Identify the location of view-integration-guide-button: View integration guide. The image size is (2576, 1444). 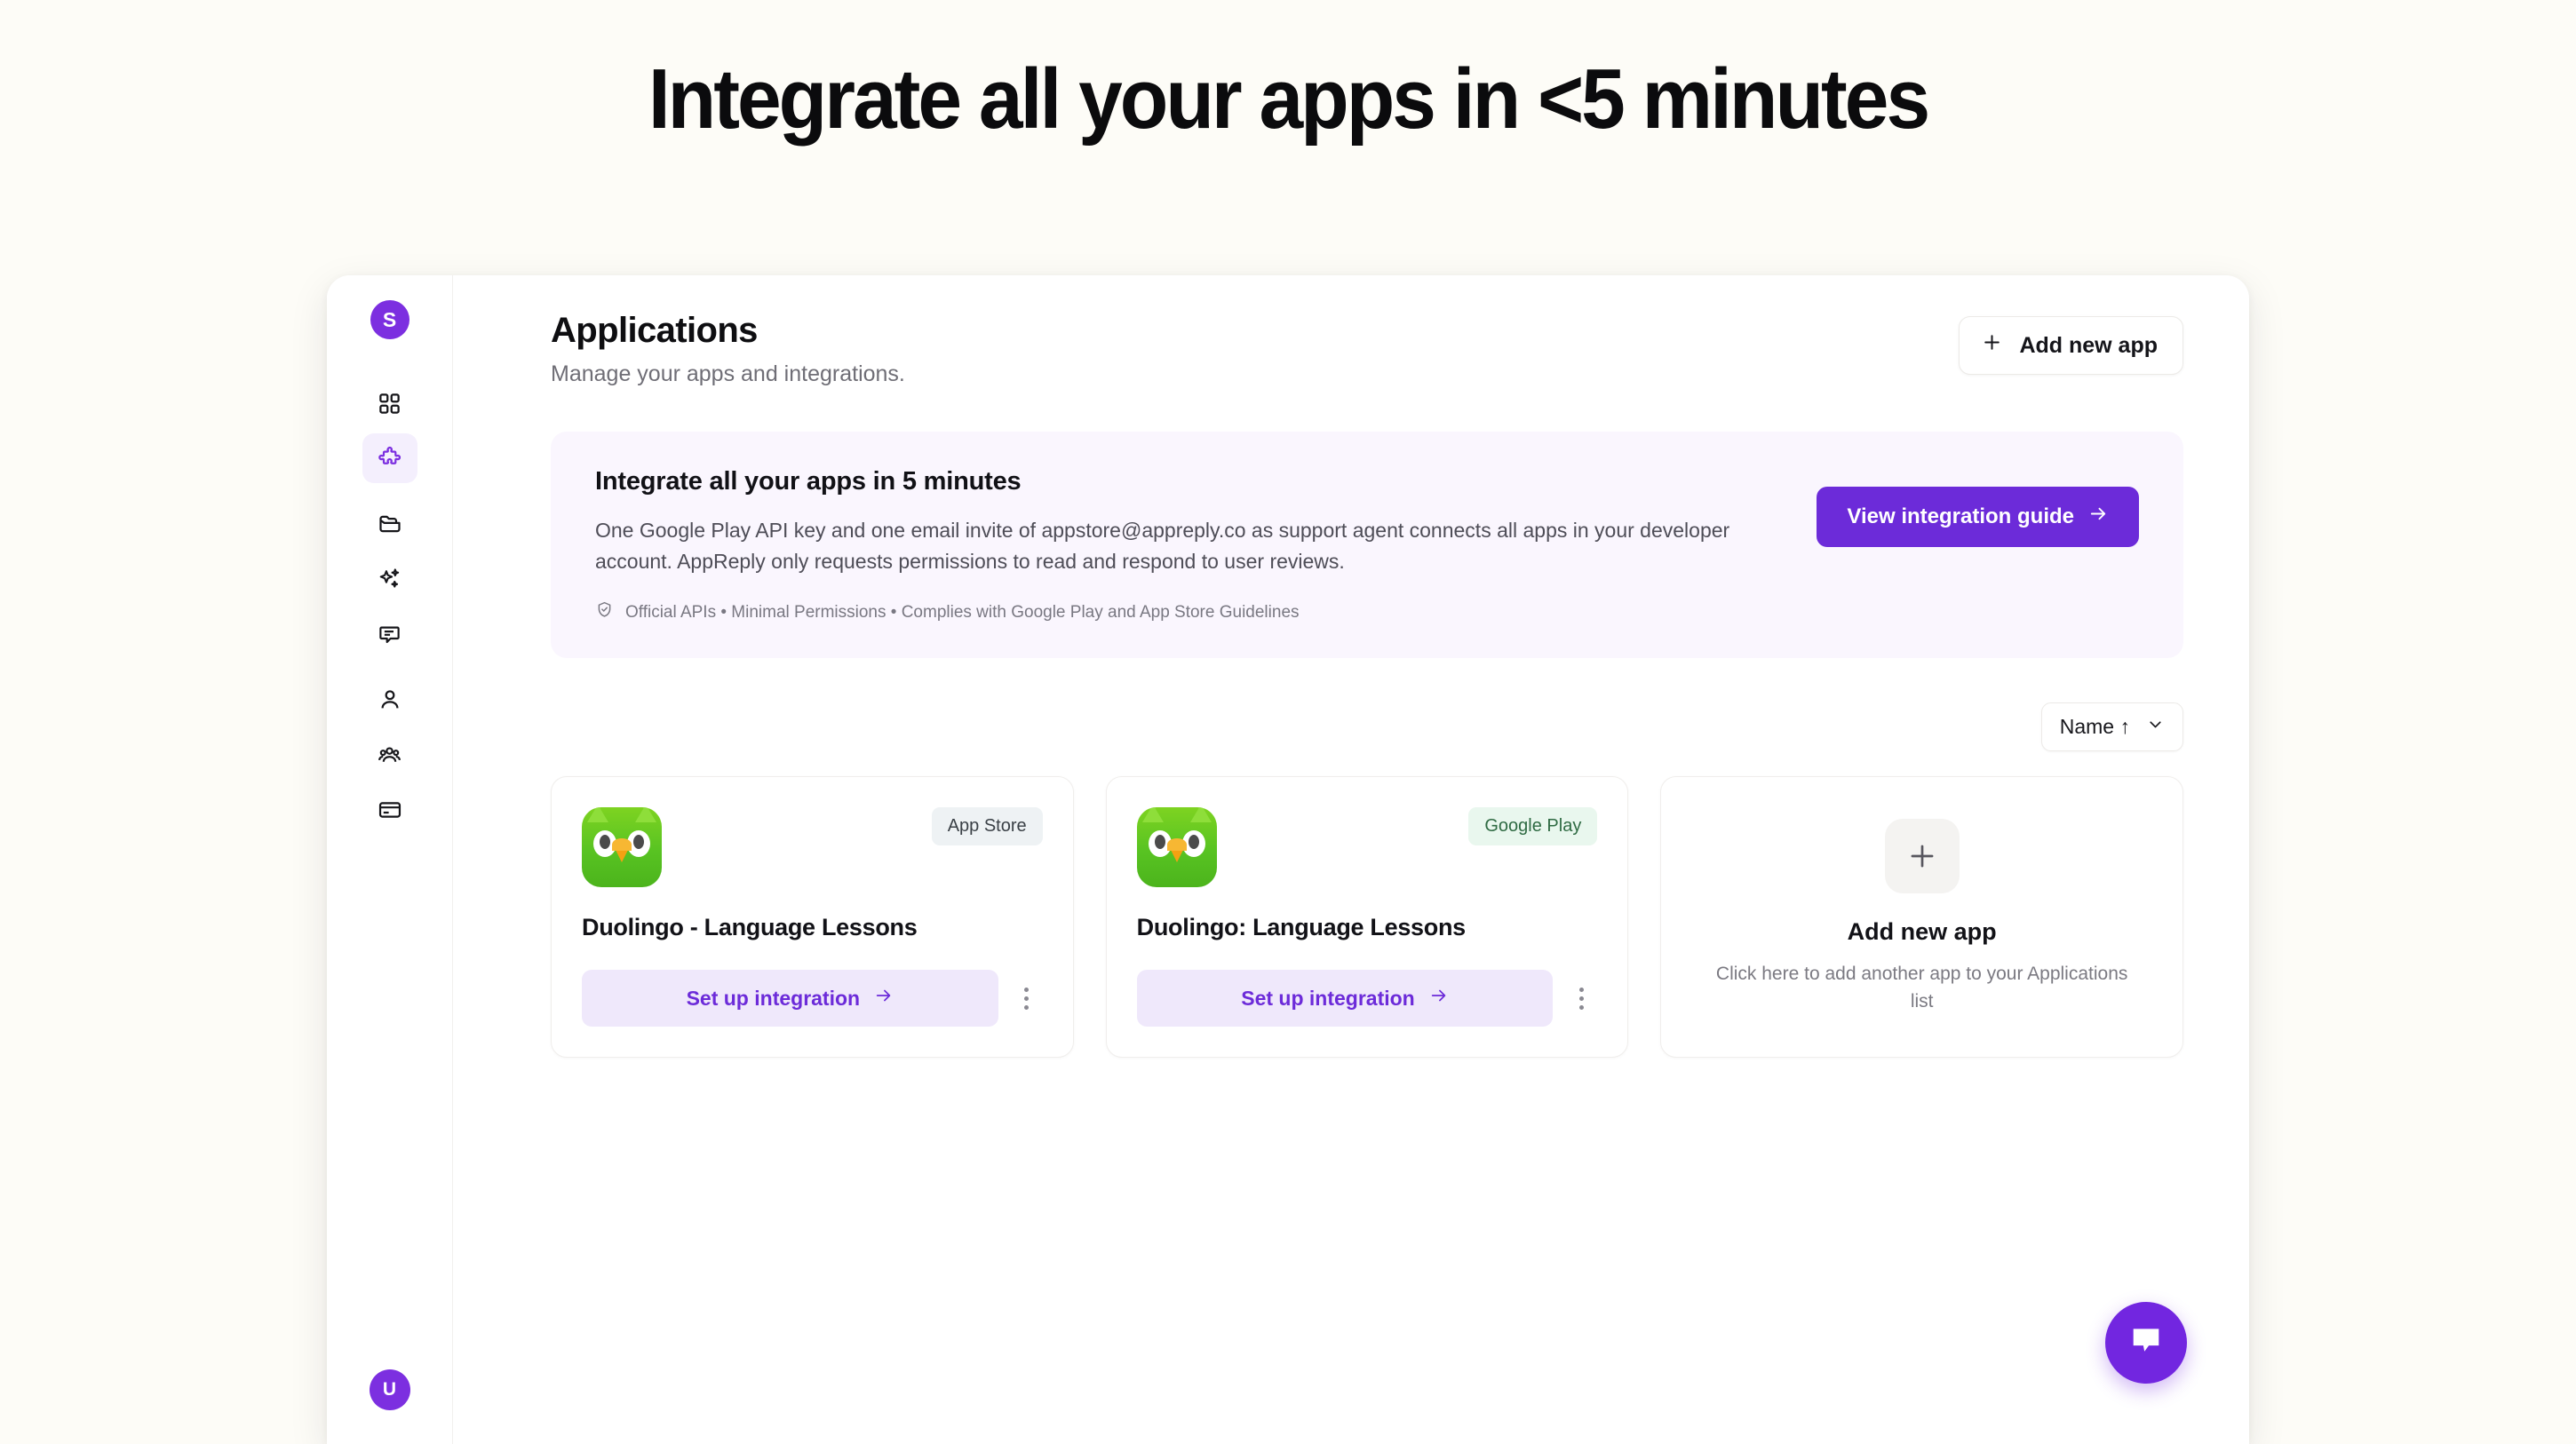
(1978, 517).